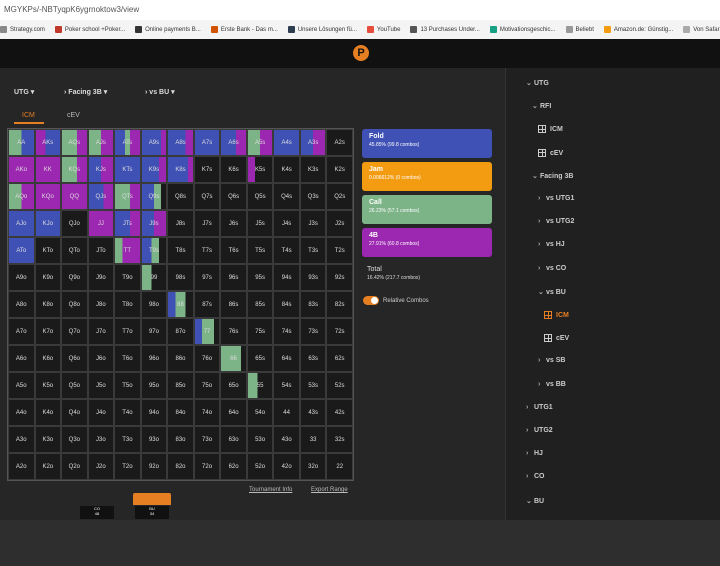 The height and width of the screenshot is (566, 720). I want to click on hand-cell: AA, so click(21, 142).